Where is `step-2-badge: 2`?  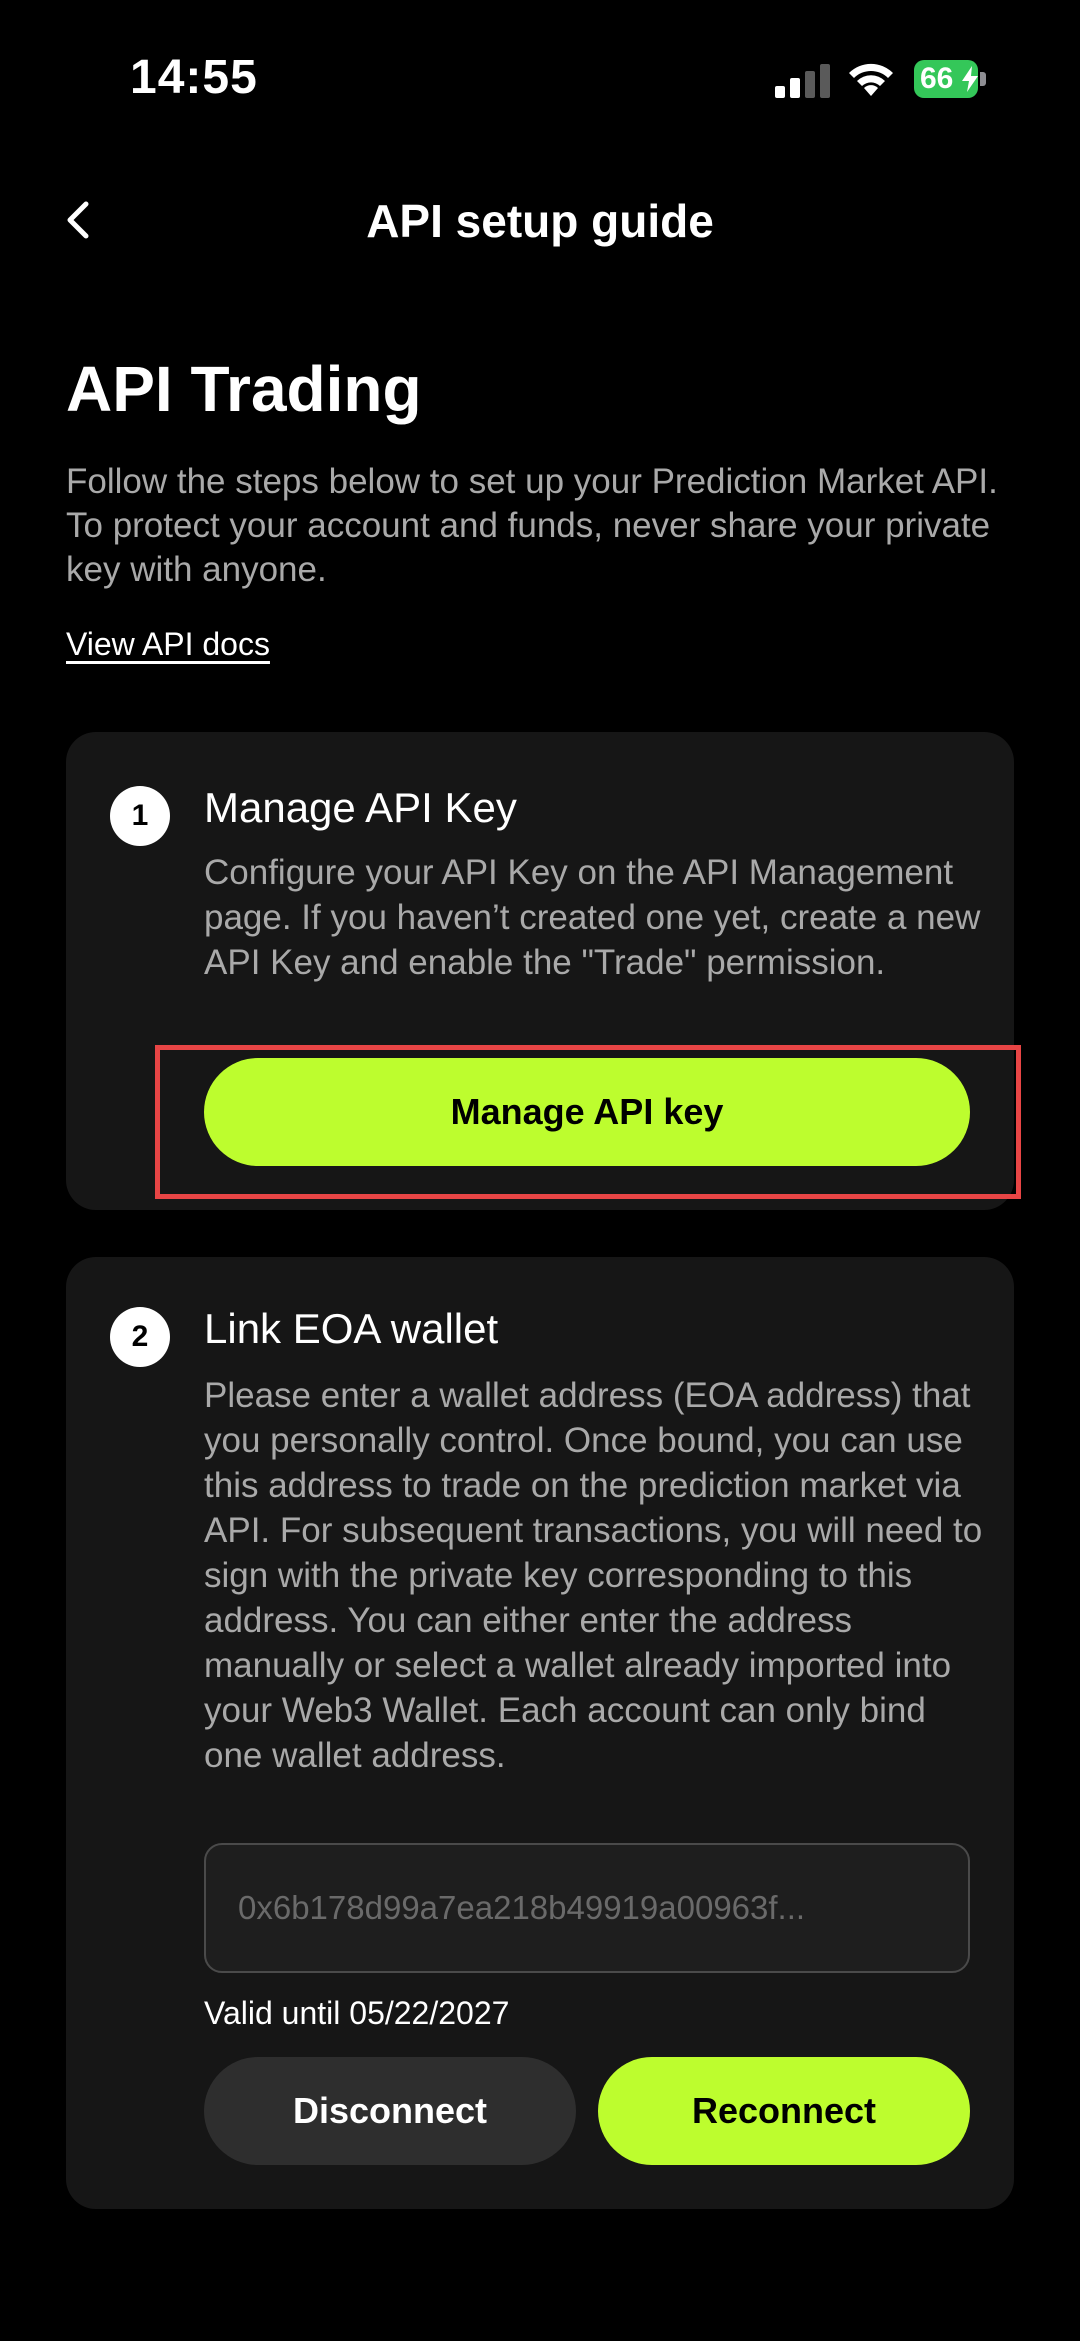
step-2-badge: 2 is located at coordinates (140, 1337).